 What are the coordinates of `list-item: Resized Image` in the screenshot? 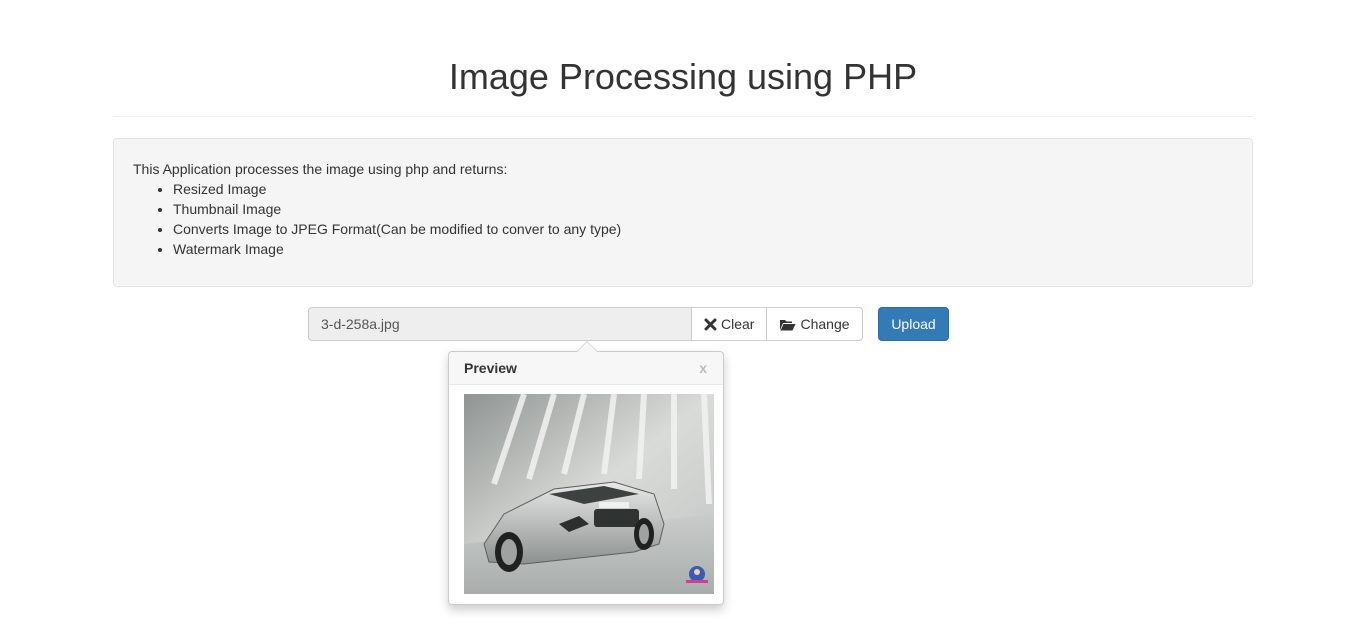 It's located at (703, 189).